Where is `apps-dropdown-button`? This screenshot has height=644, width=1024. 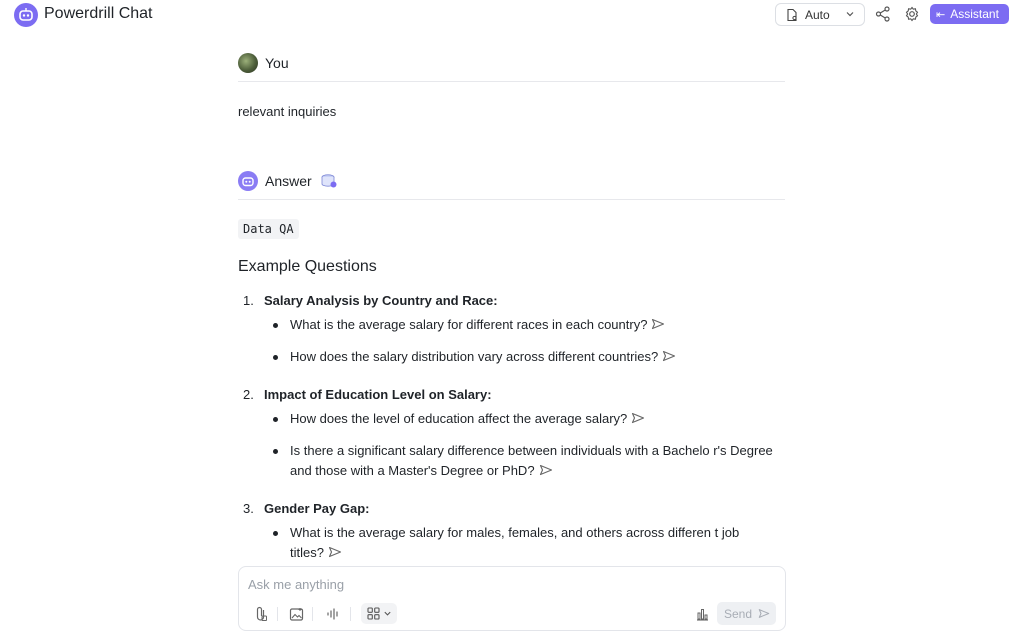 apps-dropdown-button is located at coordinates (379, 613).